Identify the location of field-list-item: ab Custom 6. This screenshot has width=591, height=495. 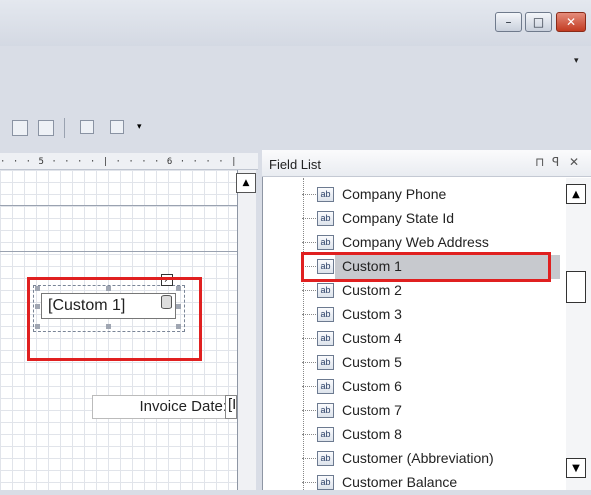
(427, 387).